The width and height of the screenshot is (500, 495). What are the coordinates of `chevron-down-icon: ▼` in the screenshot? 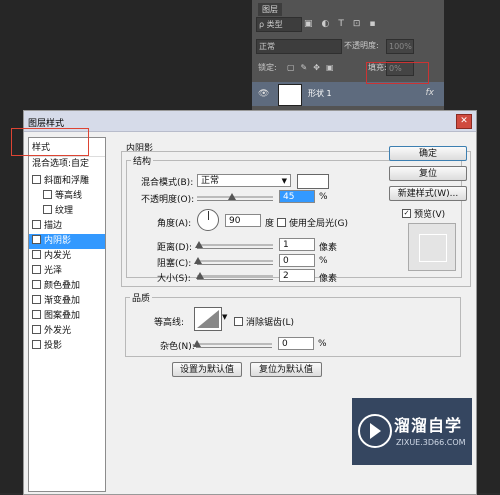 It's located at (284, 181).